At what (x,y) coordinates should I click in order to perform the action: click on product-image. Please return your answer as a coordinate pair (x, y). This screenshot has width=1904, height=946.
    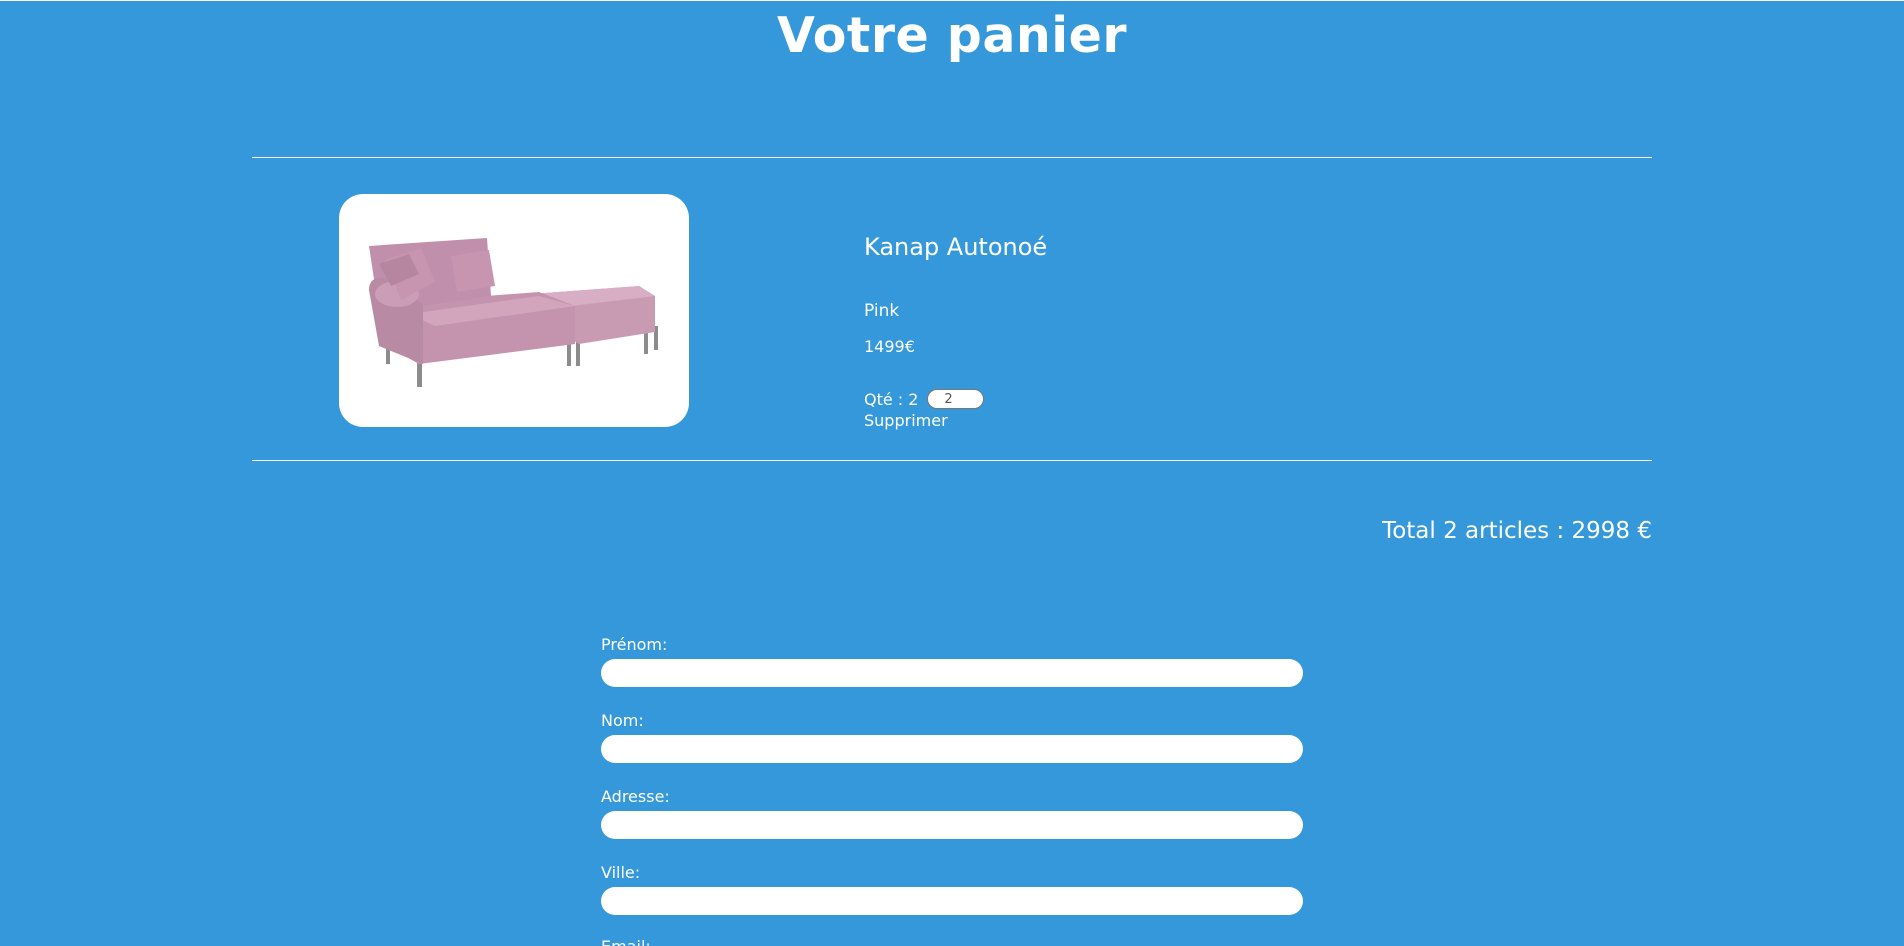
    Looking at the image, I should click on (514, 310).